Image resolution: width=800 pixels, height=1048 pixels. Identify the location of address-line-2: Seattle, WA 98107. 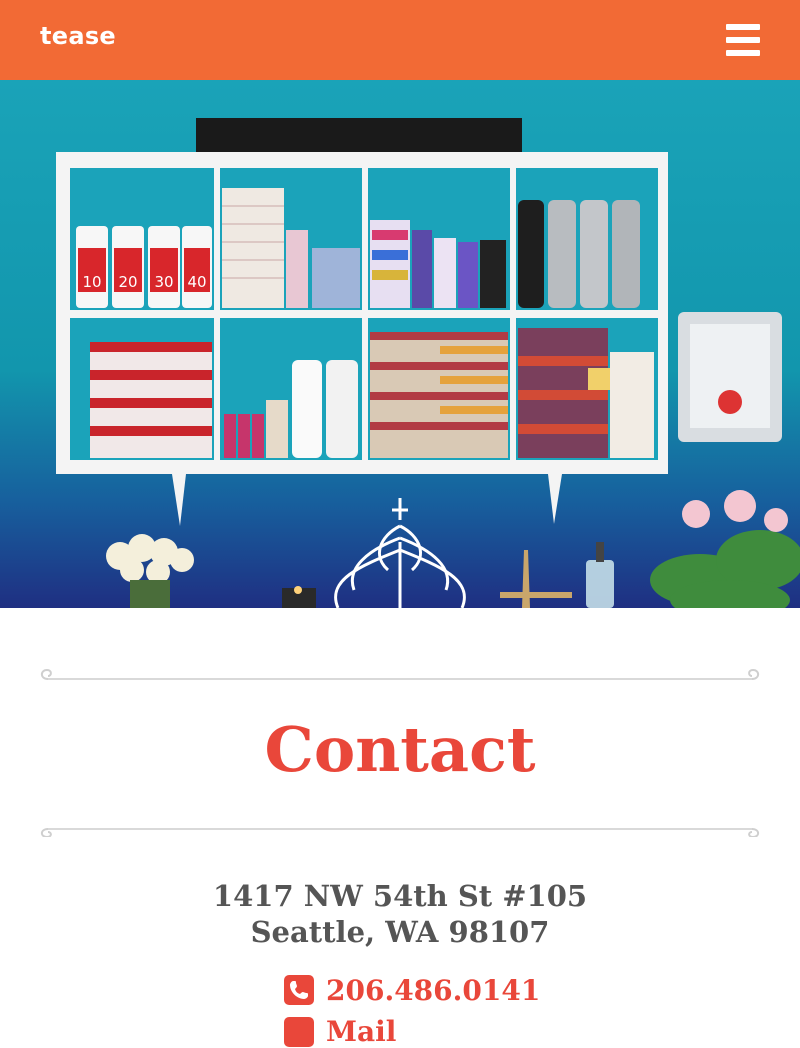
(400, 932).